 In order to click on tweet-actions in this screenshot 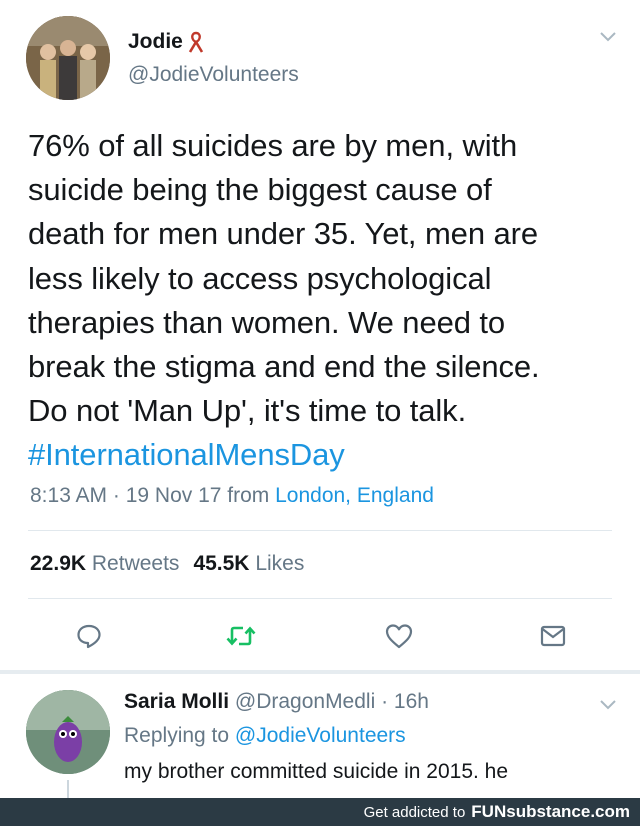, I will do `click(320, 636)`.